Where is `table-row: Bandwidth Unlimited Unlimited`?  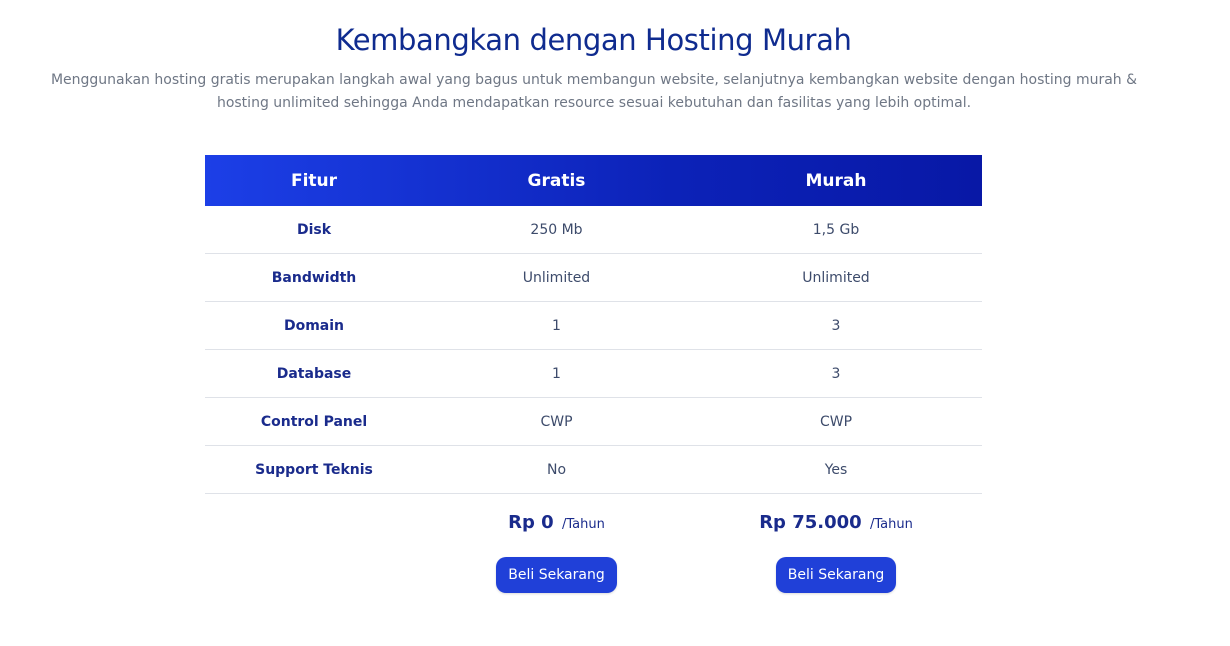 table-row: Bandwidth Unlimited Unlimited is located at coordinates (593, 278).